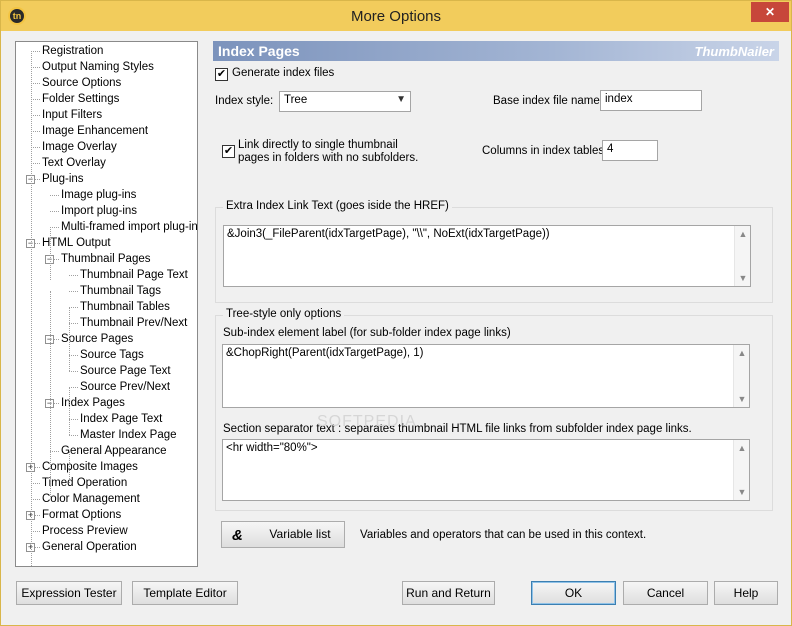  I want to click on columns-label: Columns in index tables:, so click(545, 151).